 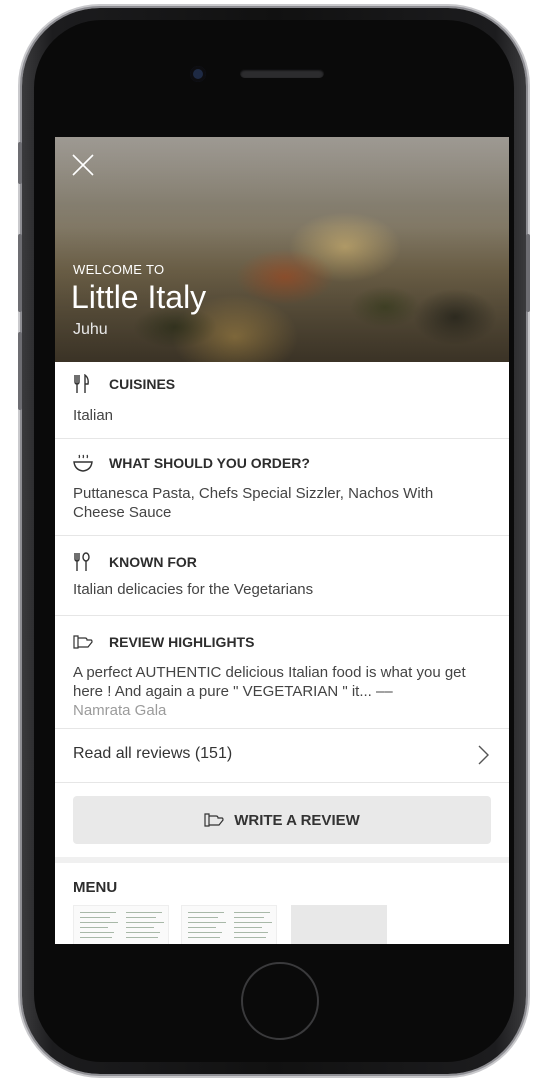 I want to click on fork-knife-icon, so click(x=84, y=384).